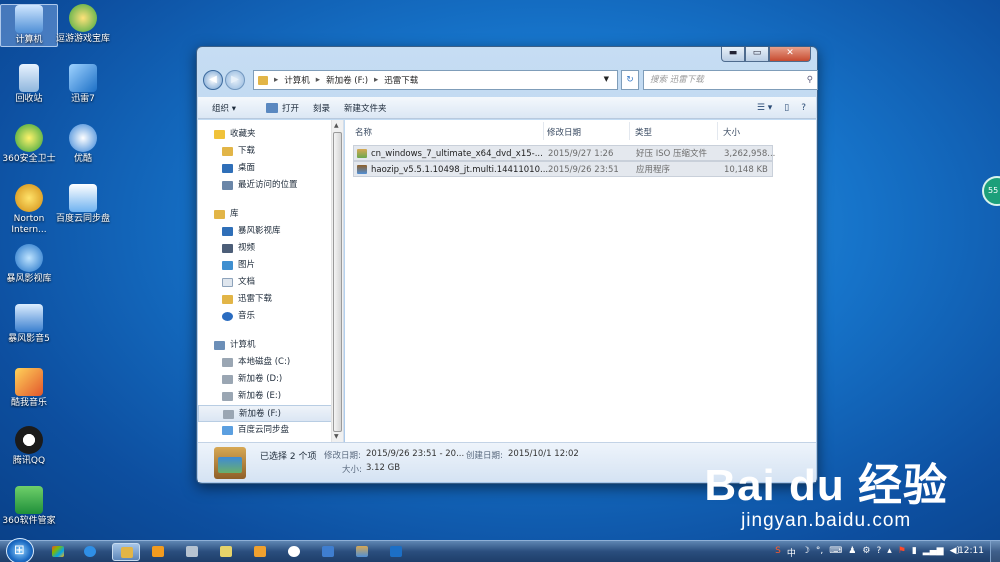  What do you see at coordinates (328, 552) in the screenshot?
I see `taskbar-app-baofeng` at bounding box center [328, 552].